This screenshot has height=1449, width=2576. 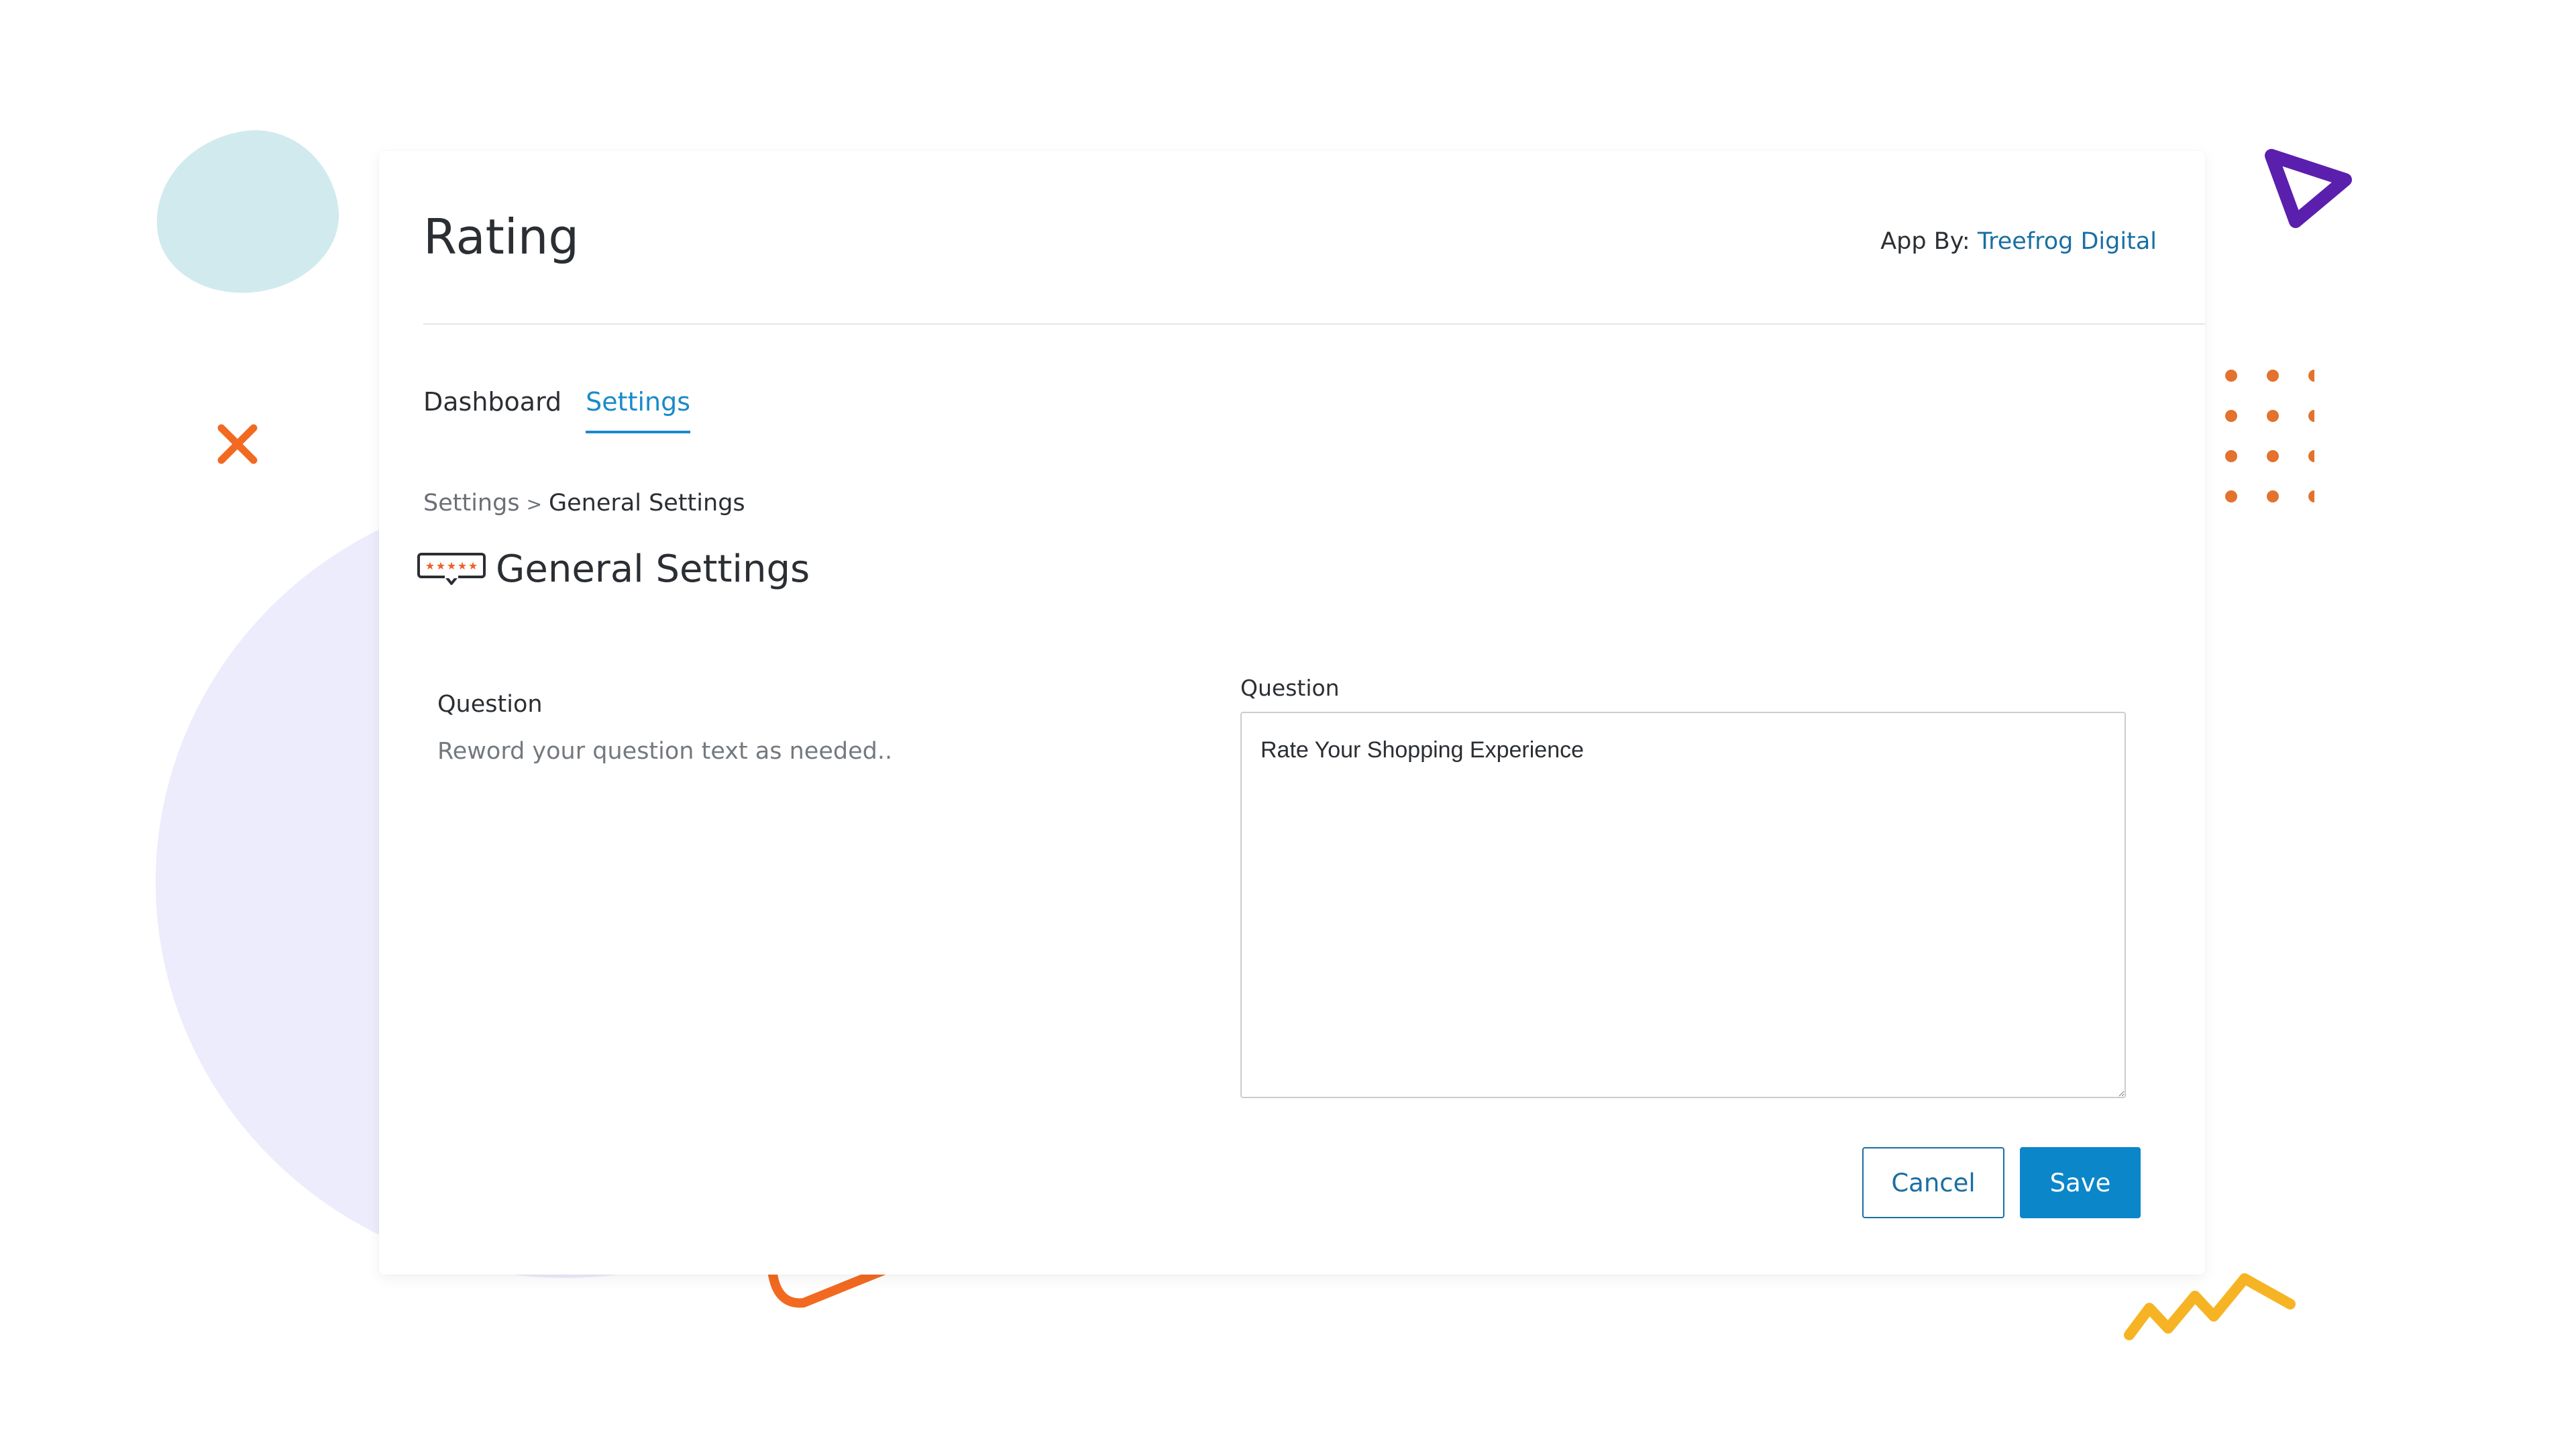 I want to click on rating-stars-icon: ★ ★ ★ ★ ★, so click(x=451, y=569).